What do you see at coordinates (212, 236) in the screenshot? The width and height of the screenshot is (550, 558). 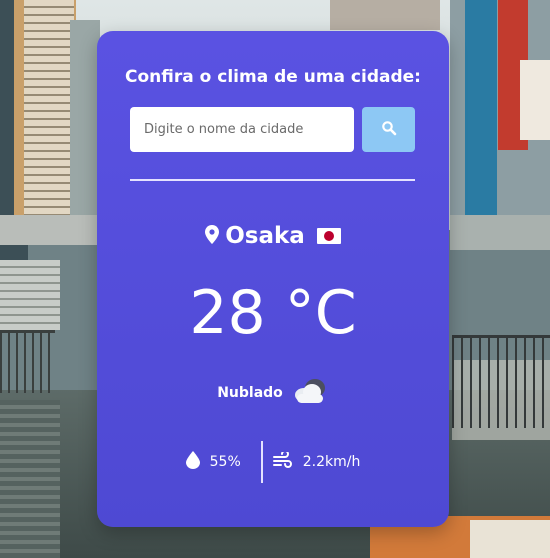 I see `location-pin-icon` at bounding box center [212, 236].